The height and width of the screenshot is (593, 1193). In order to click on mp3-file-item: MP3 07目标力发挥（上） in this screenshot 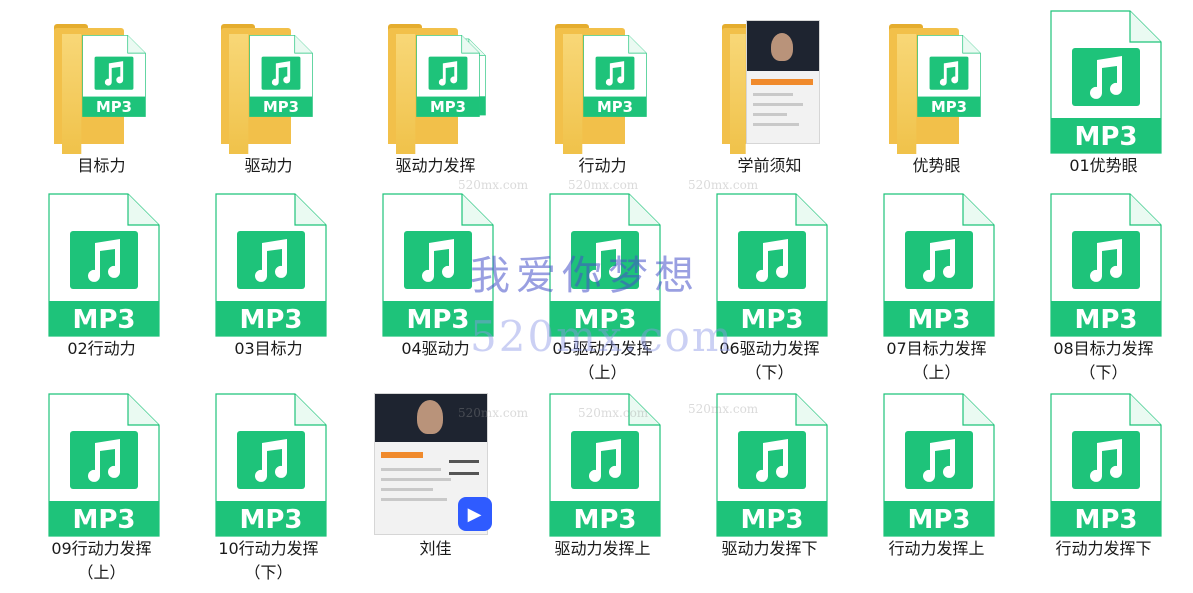, I will do `click(936, 291)`.